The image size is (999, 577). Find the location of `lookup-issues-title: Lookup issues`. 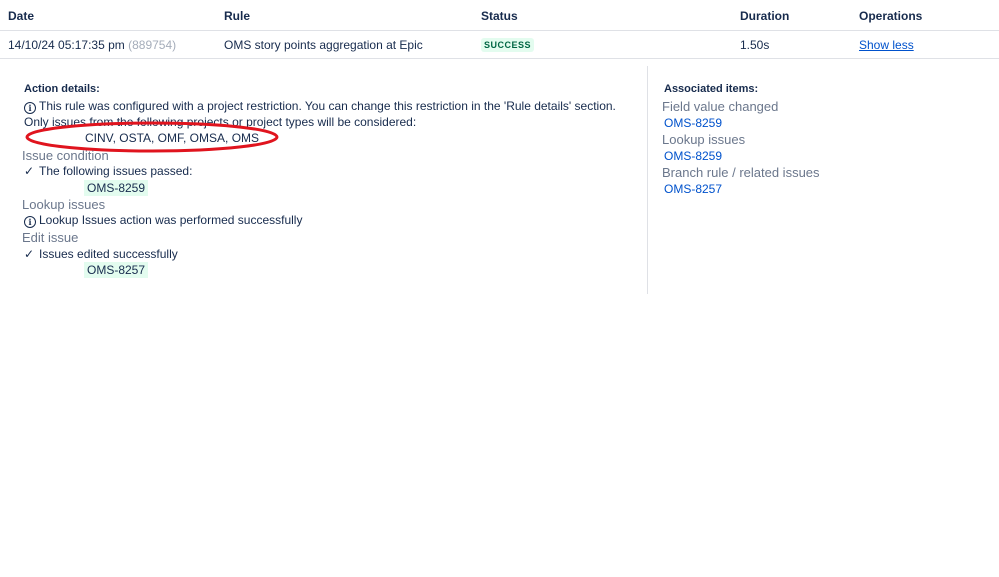

lookup-issues-title: Lookup issues is located at coordinates (64, 204).